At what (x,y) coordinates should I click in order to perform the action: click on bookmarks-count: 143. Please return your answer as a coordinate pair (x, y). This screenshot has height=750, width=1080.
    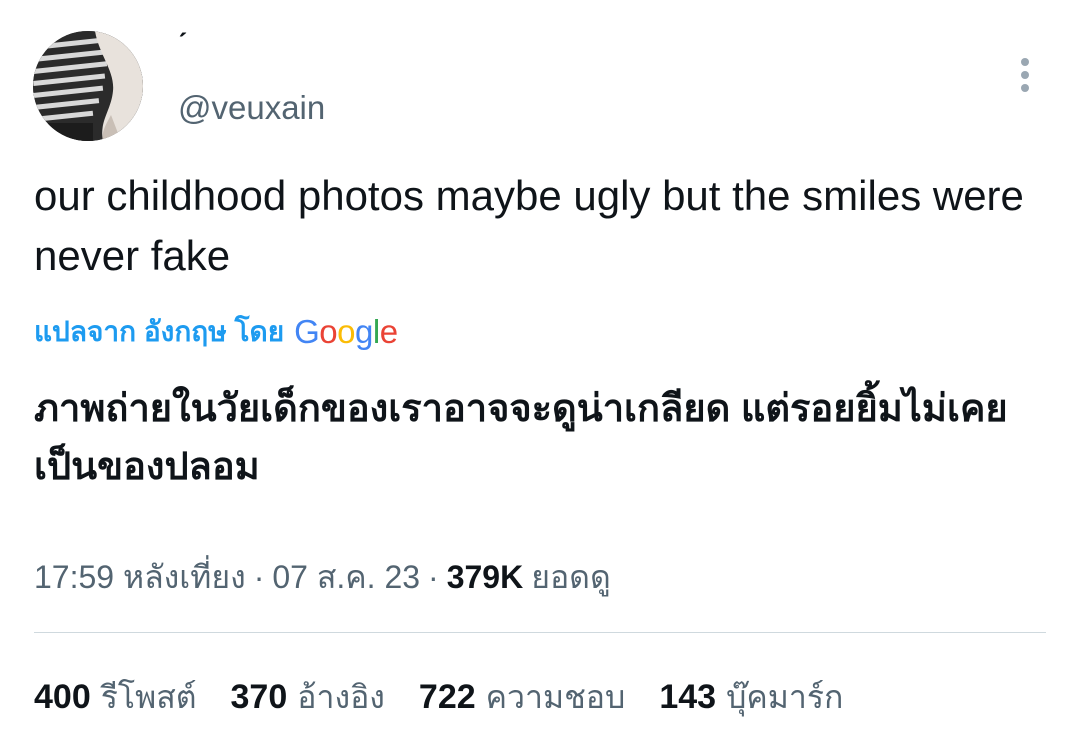
    Looking at the image, I should click on (688, 696).